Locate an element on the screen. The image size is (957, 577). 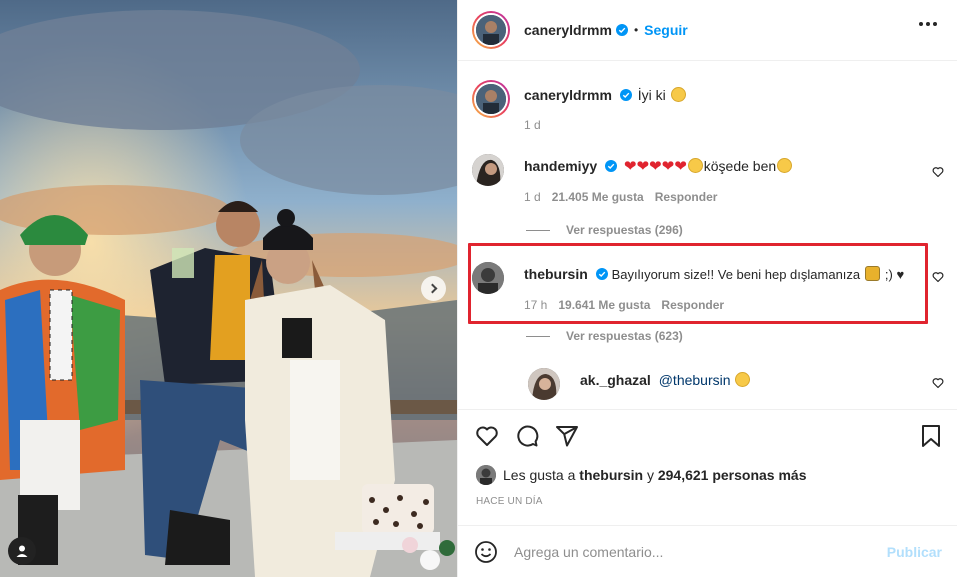
share-icon is located at coordinates (567, 436).